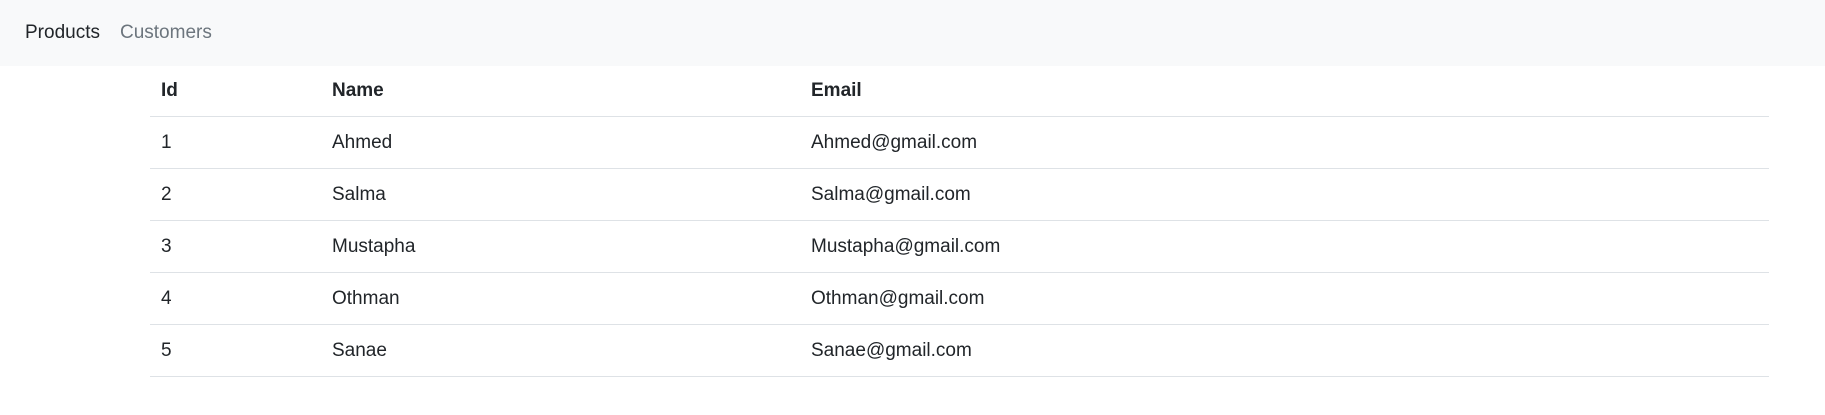  I want to click on nav-link-products: Products, so click(62, 33).